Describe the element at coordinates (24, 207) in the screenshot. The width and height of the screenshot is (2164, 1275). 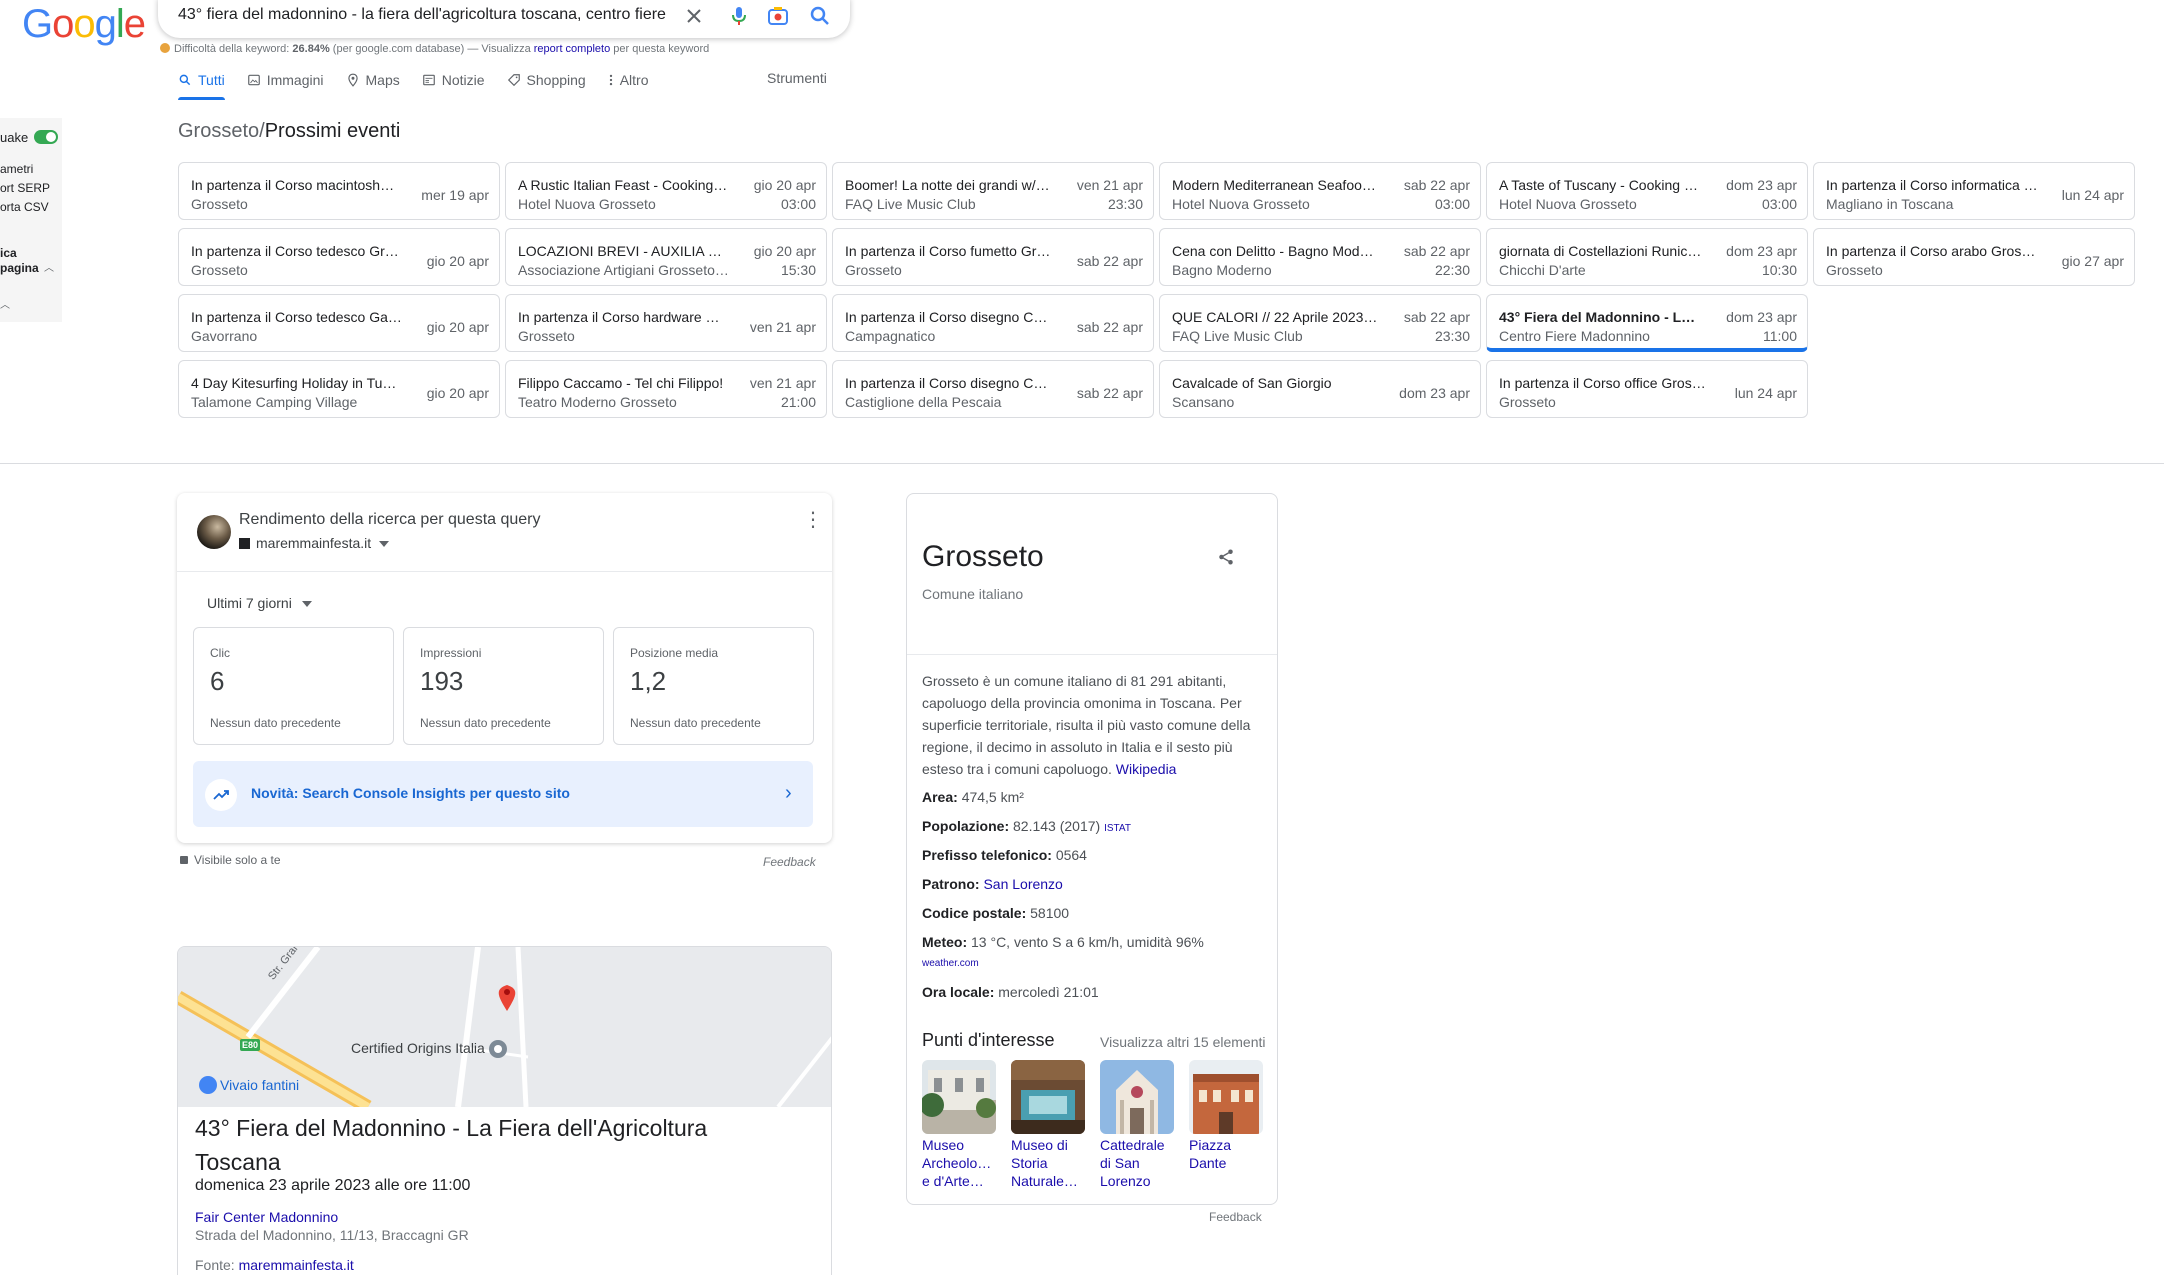
I see `panel-item: orta CSV` at that location.